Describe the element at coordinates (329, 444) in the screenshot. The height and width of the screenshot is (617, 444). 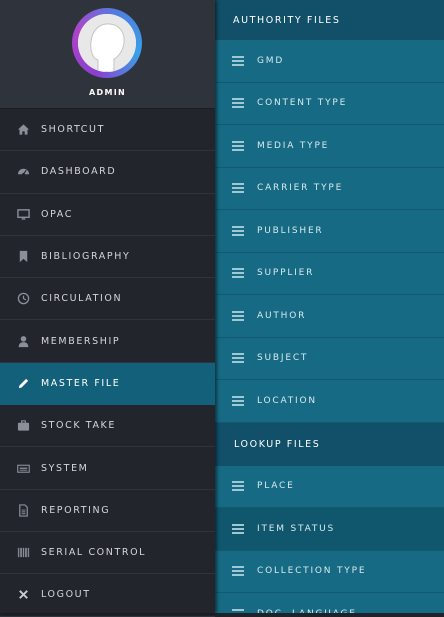
I see `section-header-lookup-files: LOOKUP FILES` at that location.